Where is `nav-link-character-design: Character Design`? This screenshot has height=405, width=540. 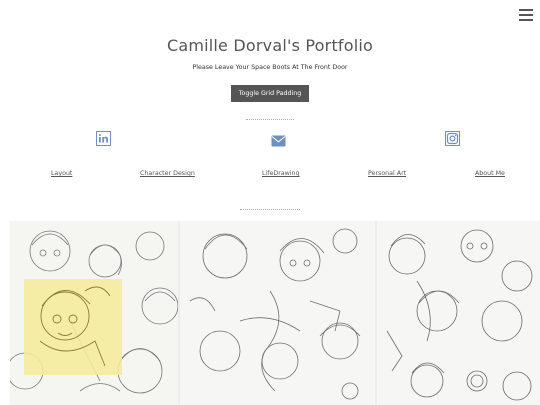 nav-link-character-design: Character Design is located at coordinates (167, 173).